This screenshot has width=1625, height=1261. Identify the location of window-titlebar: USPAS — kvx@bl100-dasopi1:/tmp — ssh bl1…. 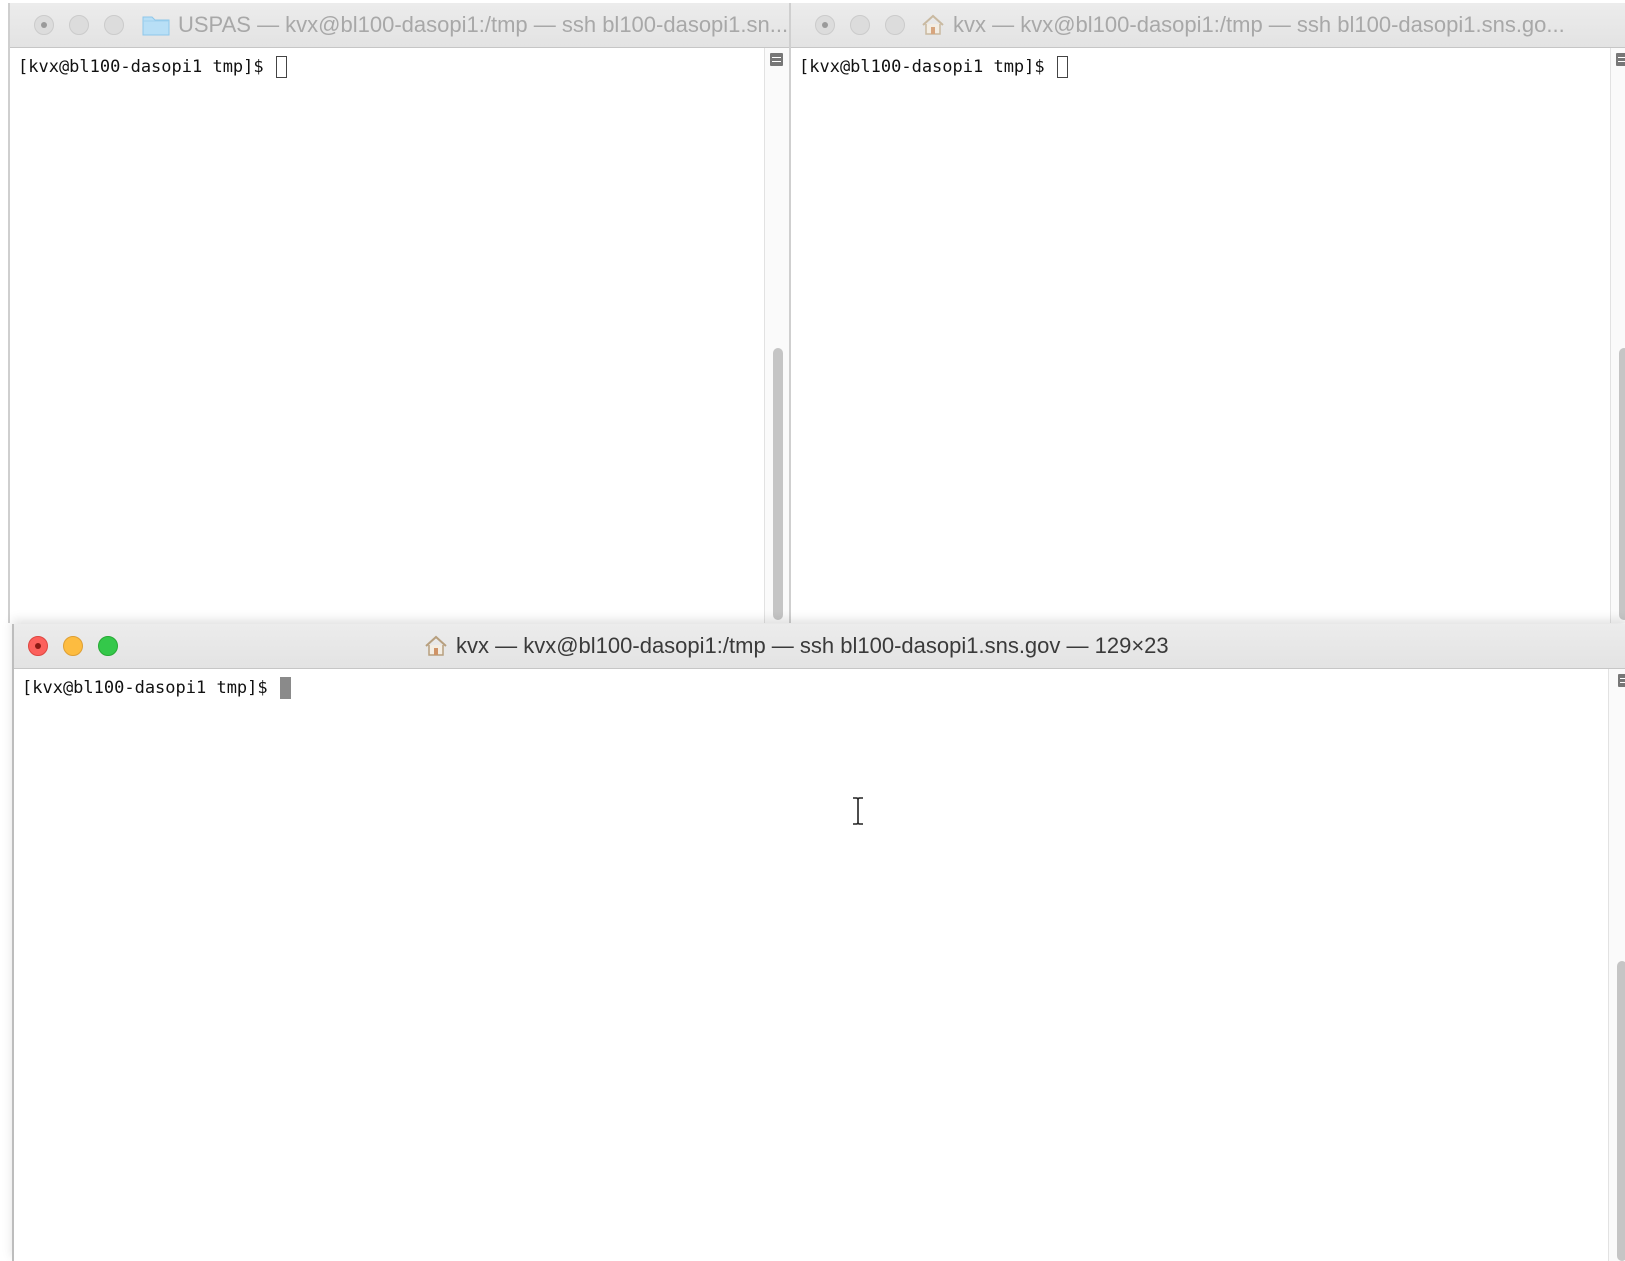
(400, 25).